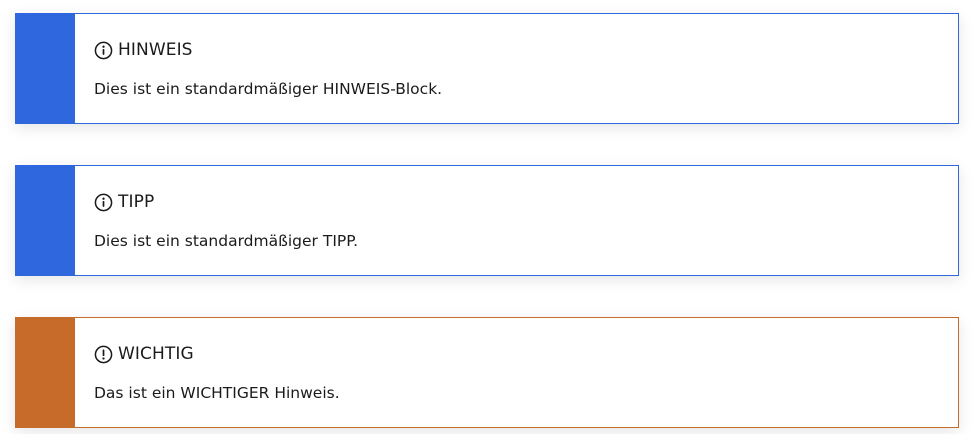  I want to click on callout-title-text: WICHTIG, so click(156, 354).